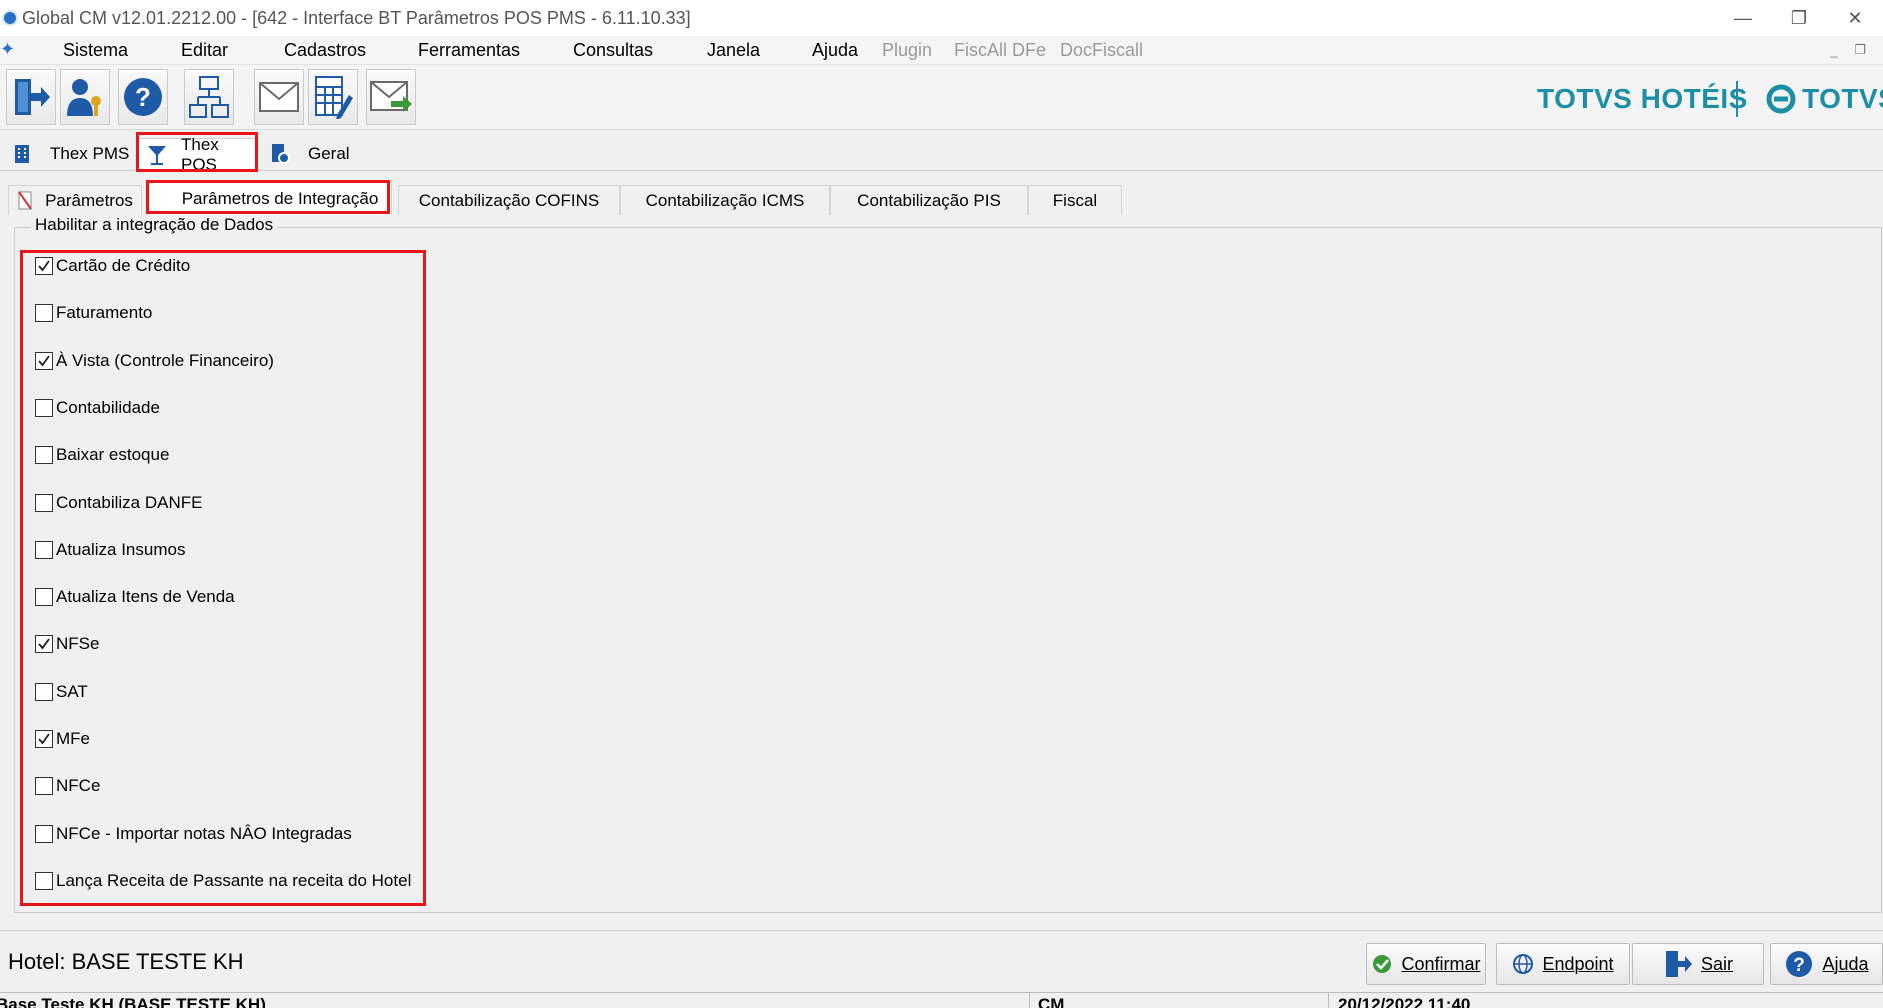 The height and width of the screenshot is (1008, 1883). I want to click on menu-editar: Editar, so click(204, 50).